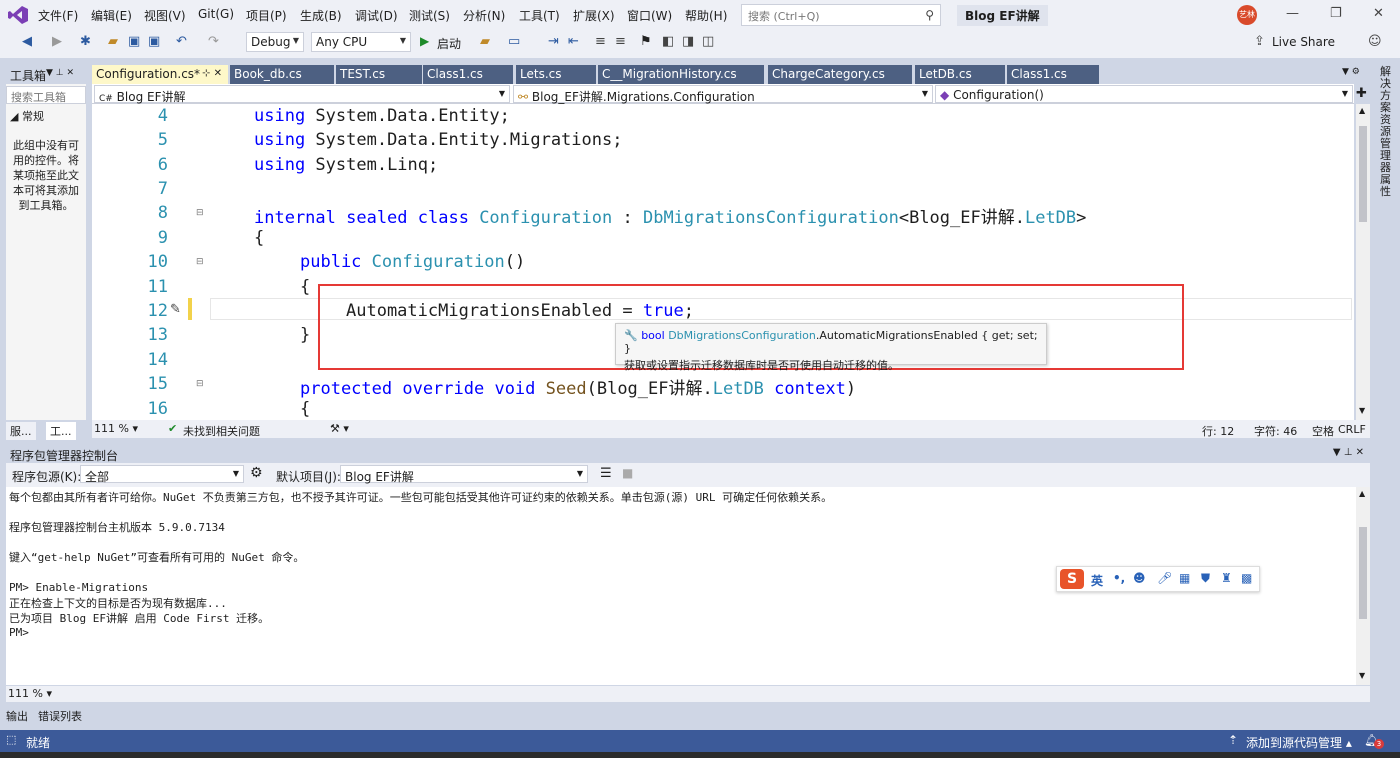 This screenshot has height=758, width=1400. I want to click on menu-analyze: 分析(N), so click(484, 15).